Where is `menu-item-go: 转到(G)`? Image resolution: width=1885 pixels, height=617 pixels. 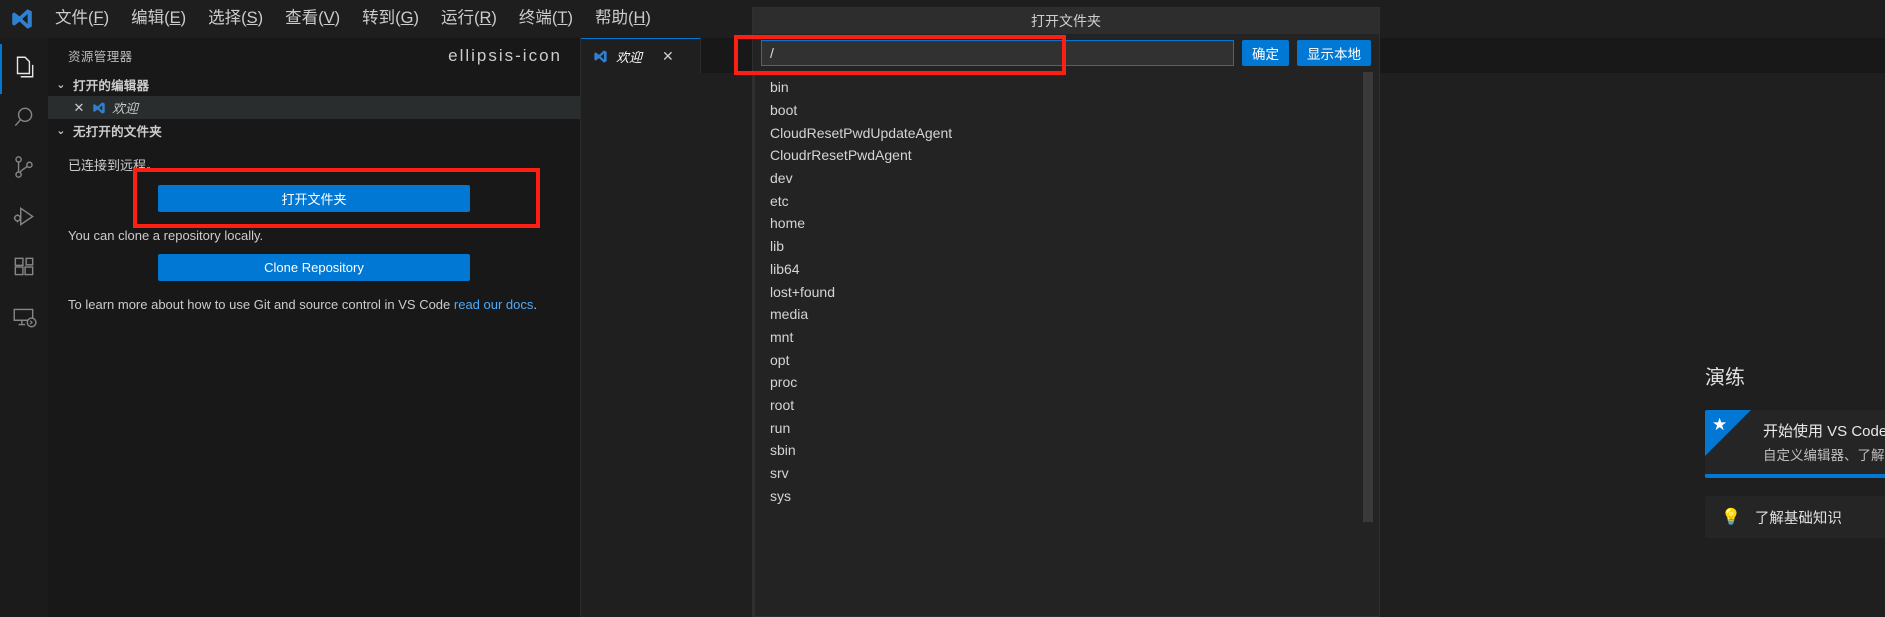 menu-item-go: 转到(G) is located at coordinates (390, 19).